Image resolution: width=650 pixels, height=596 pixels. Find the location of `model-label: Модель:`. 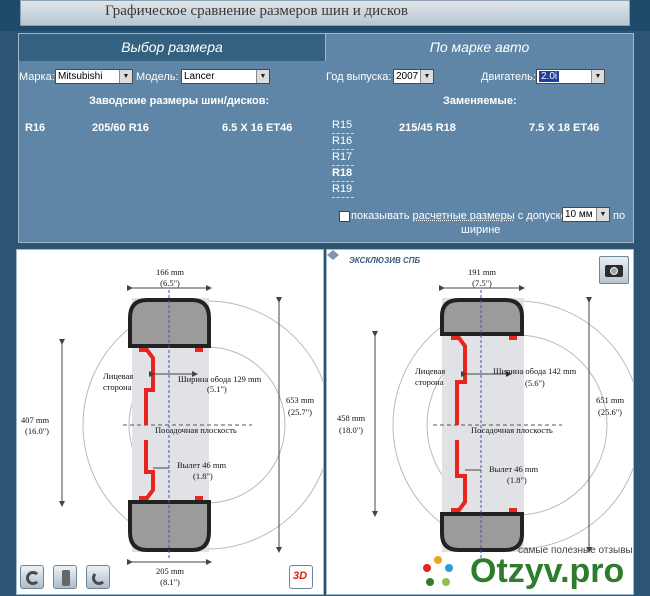

model-label: Модель: is located at coordinates (157, 77).